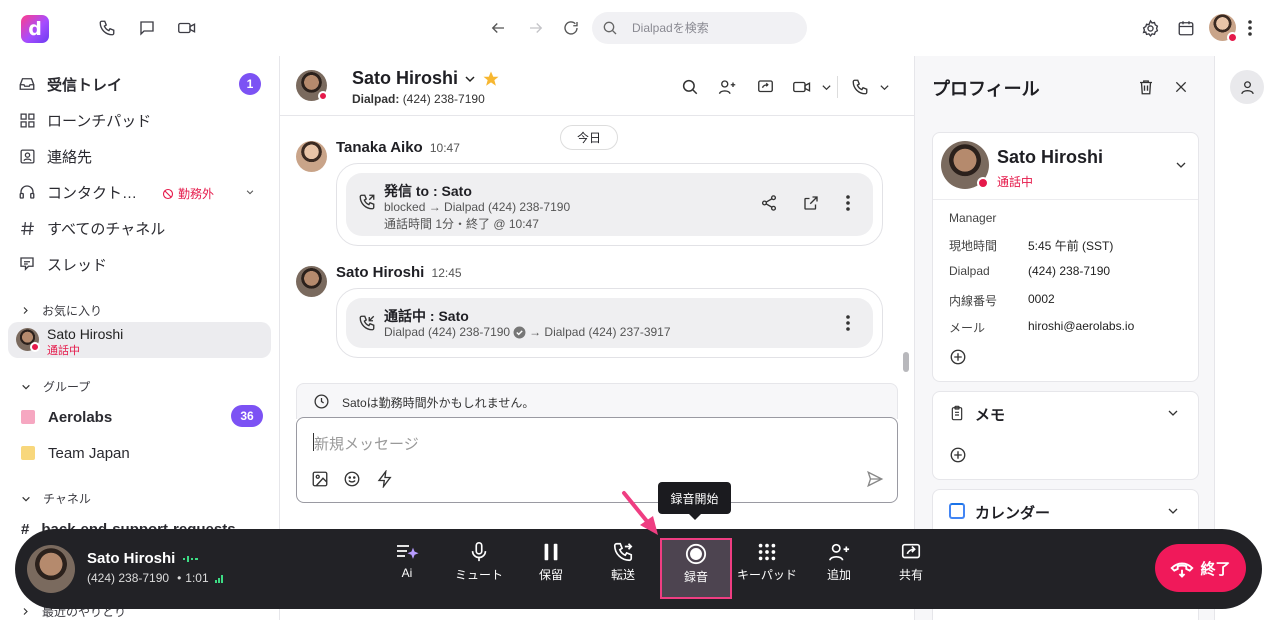 This screenshot has height=620, width=1275. I want to click on dialpad-logo: d, so click(35, 29).